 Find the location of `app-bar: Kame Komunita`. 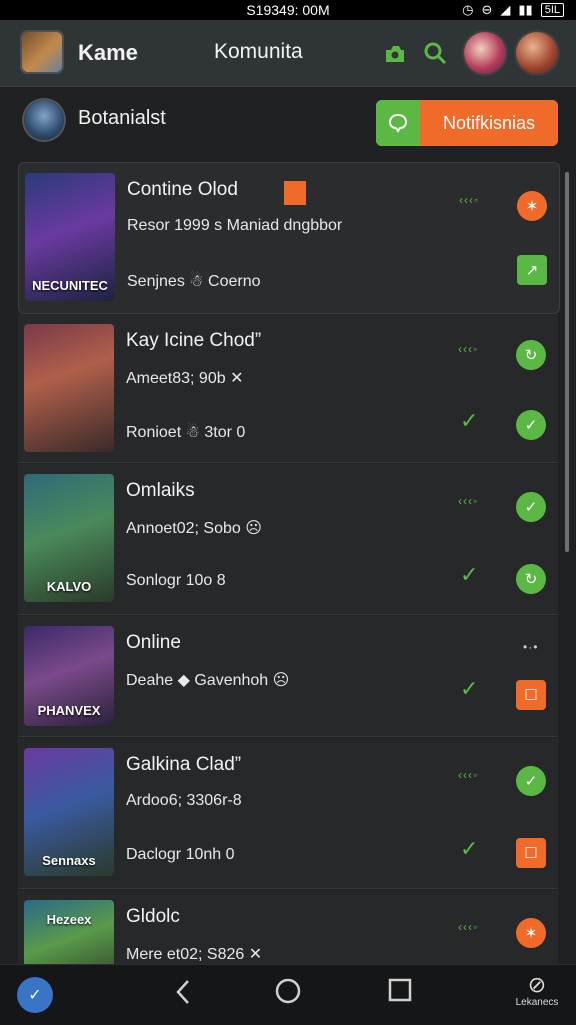

app-bar: Kame Komunita is located at coordinates (288, 53).